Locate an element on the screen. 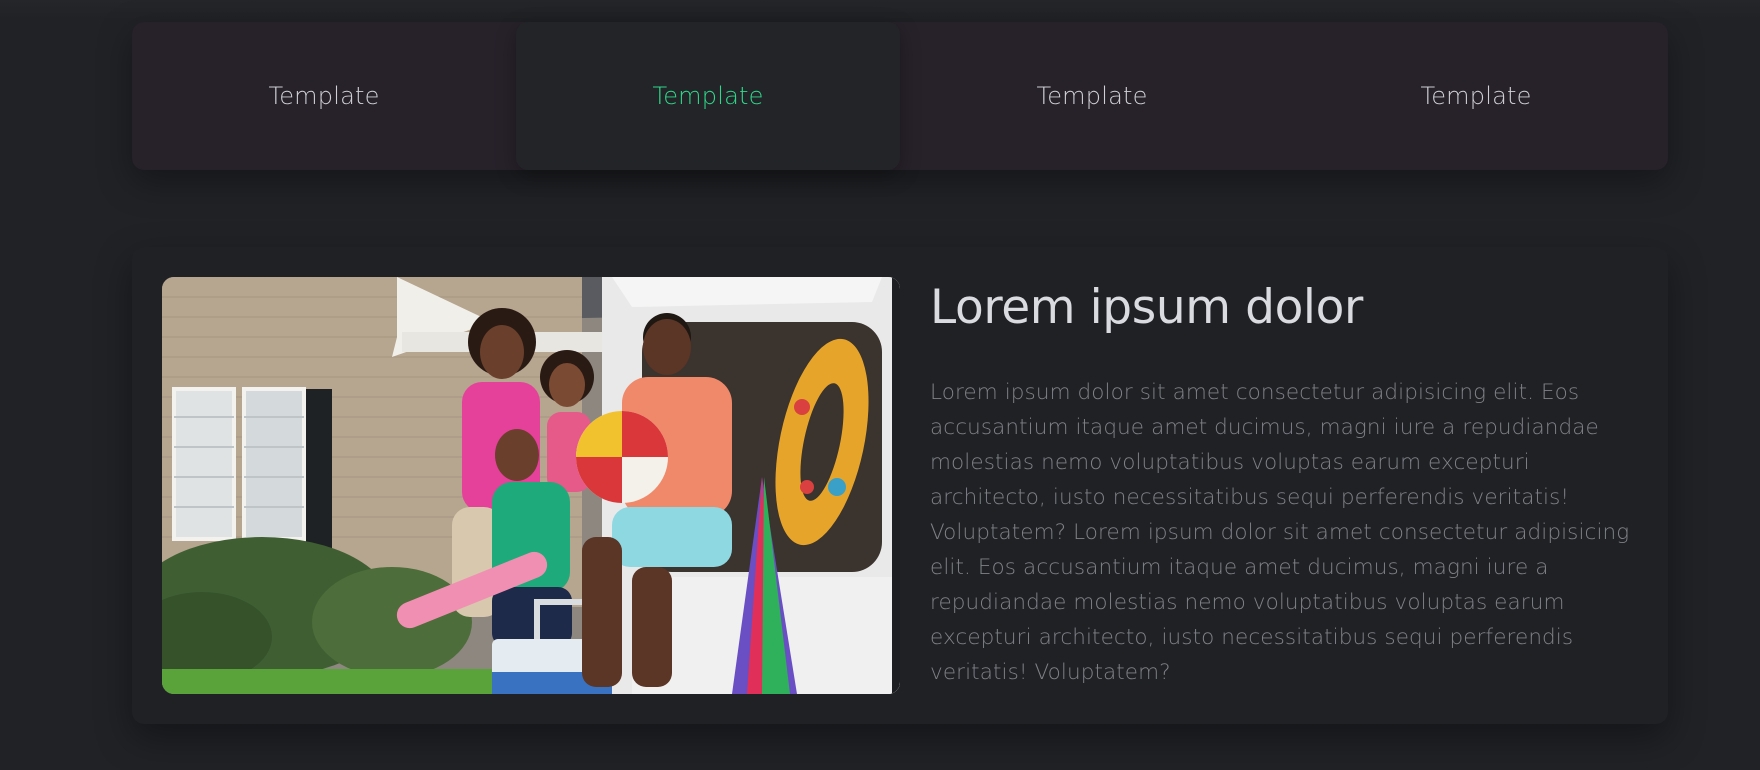  tab-template-3: Template is located at coordinates (1092, 96).